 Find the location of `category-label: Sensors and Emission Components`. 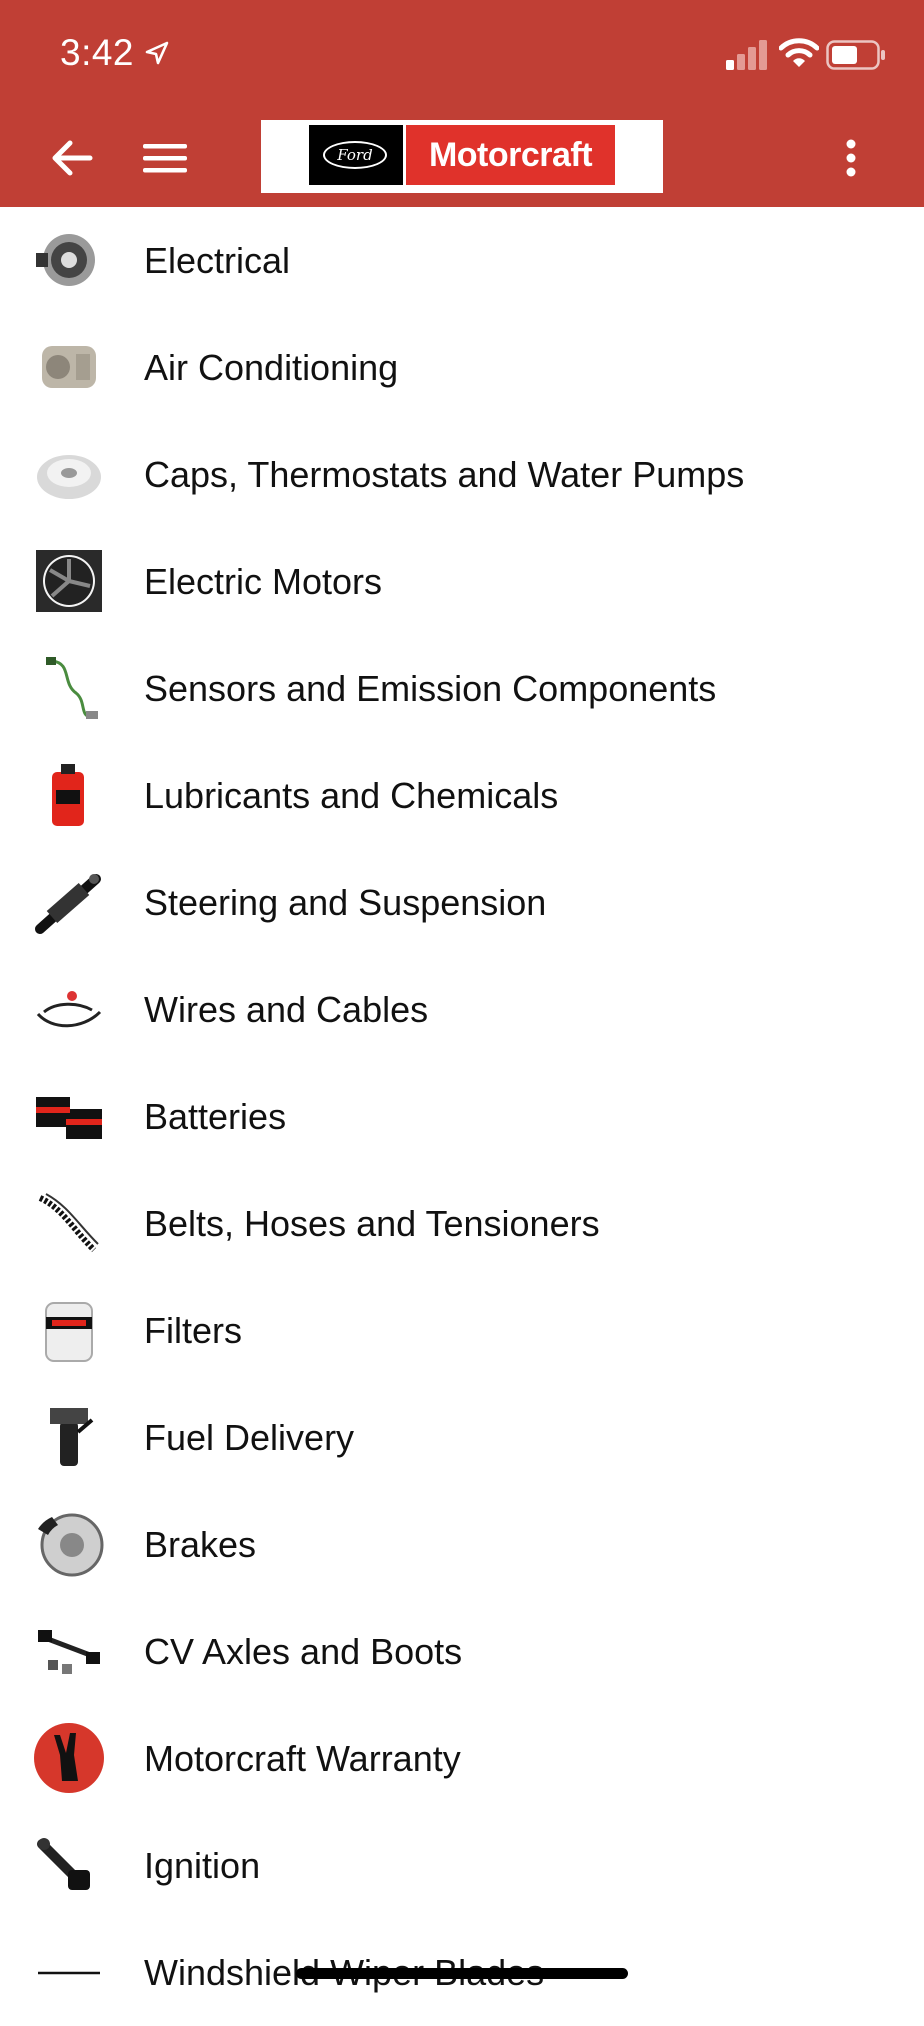

category-label: Sensors and Emission Components is located at coordinates (430, 688).